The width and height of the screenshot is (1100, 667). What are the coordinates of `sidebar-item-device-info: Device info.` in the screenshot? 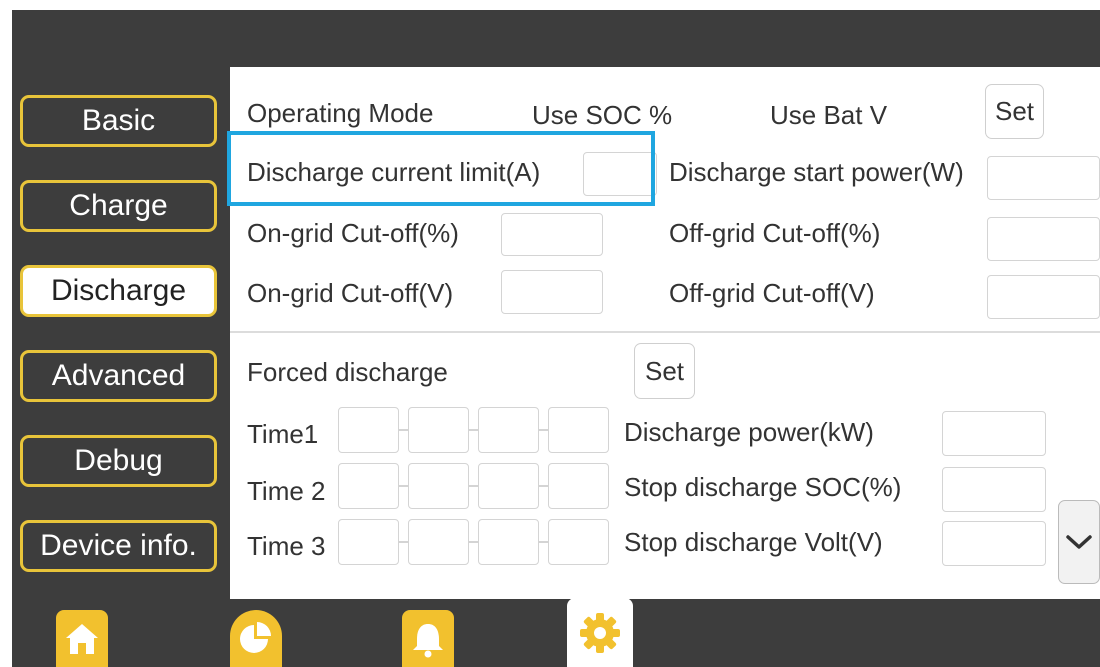 It's located at (118, 546).